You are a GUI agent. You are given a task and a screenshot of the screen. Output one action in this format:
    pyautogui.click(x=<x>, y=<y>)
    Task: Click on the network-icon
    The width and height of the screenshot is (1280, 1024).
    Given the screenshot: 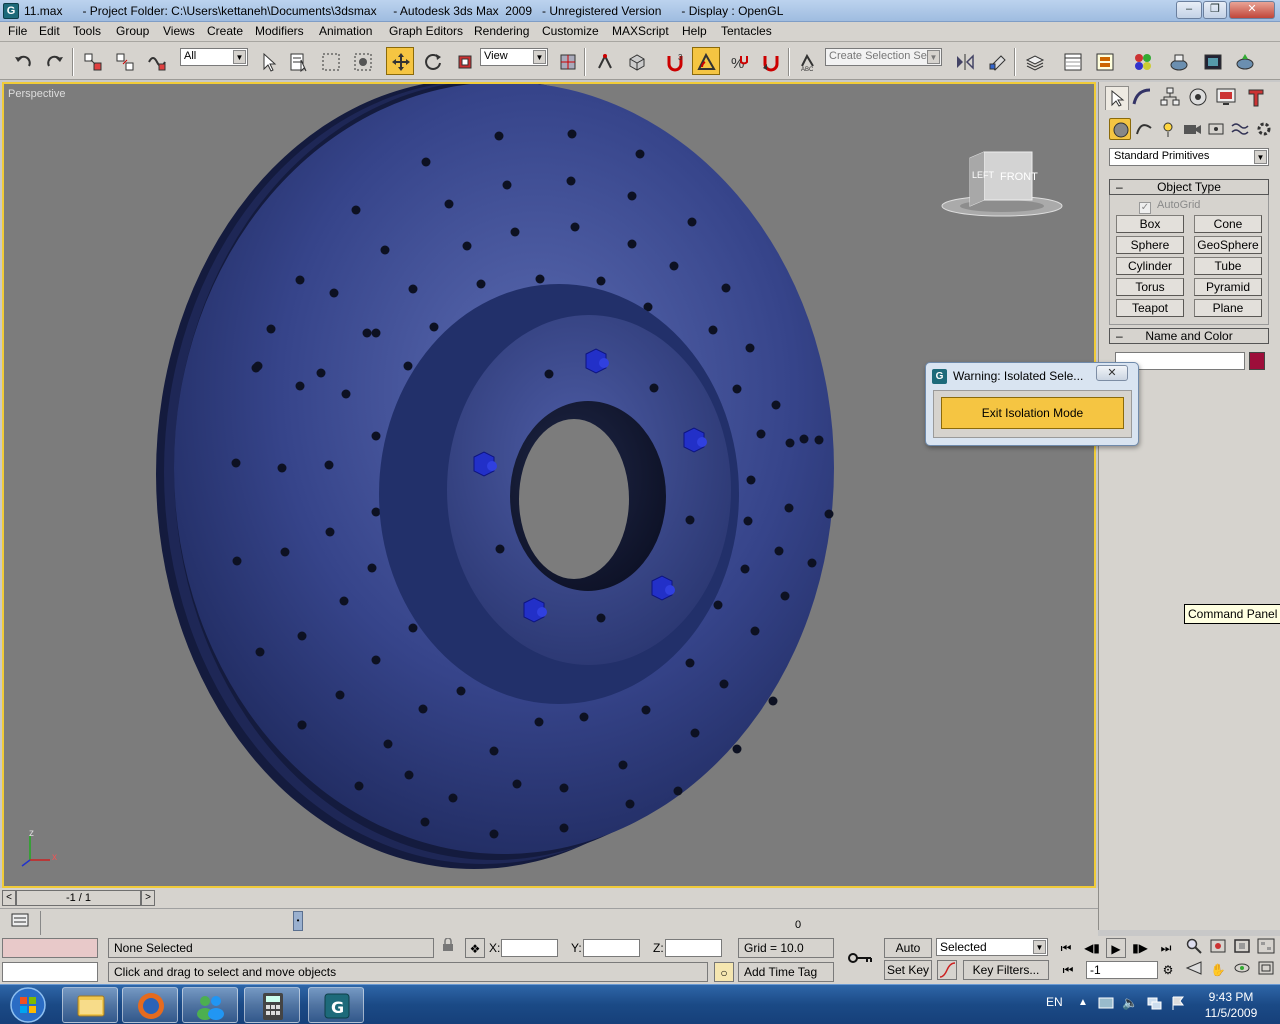 What is the action you would take?
    pyautogui.click(x=1154, y=1003)
    